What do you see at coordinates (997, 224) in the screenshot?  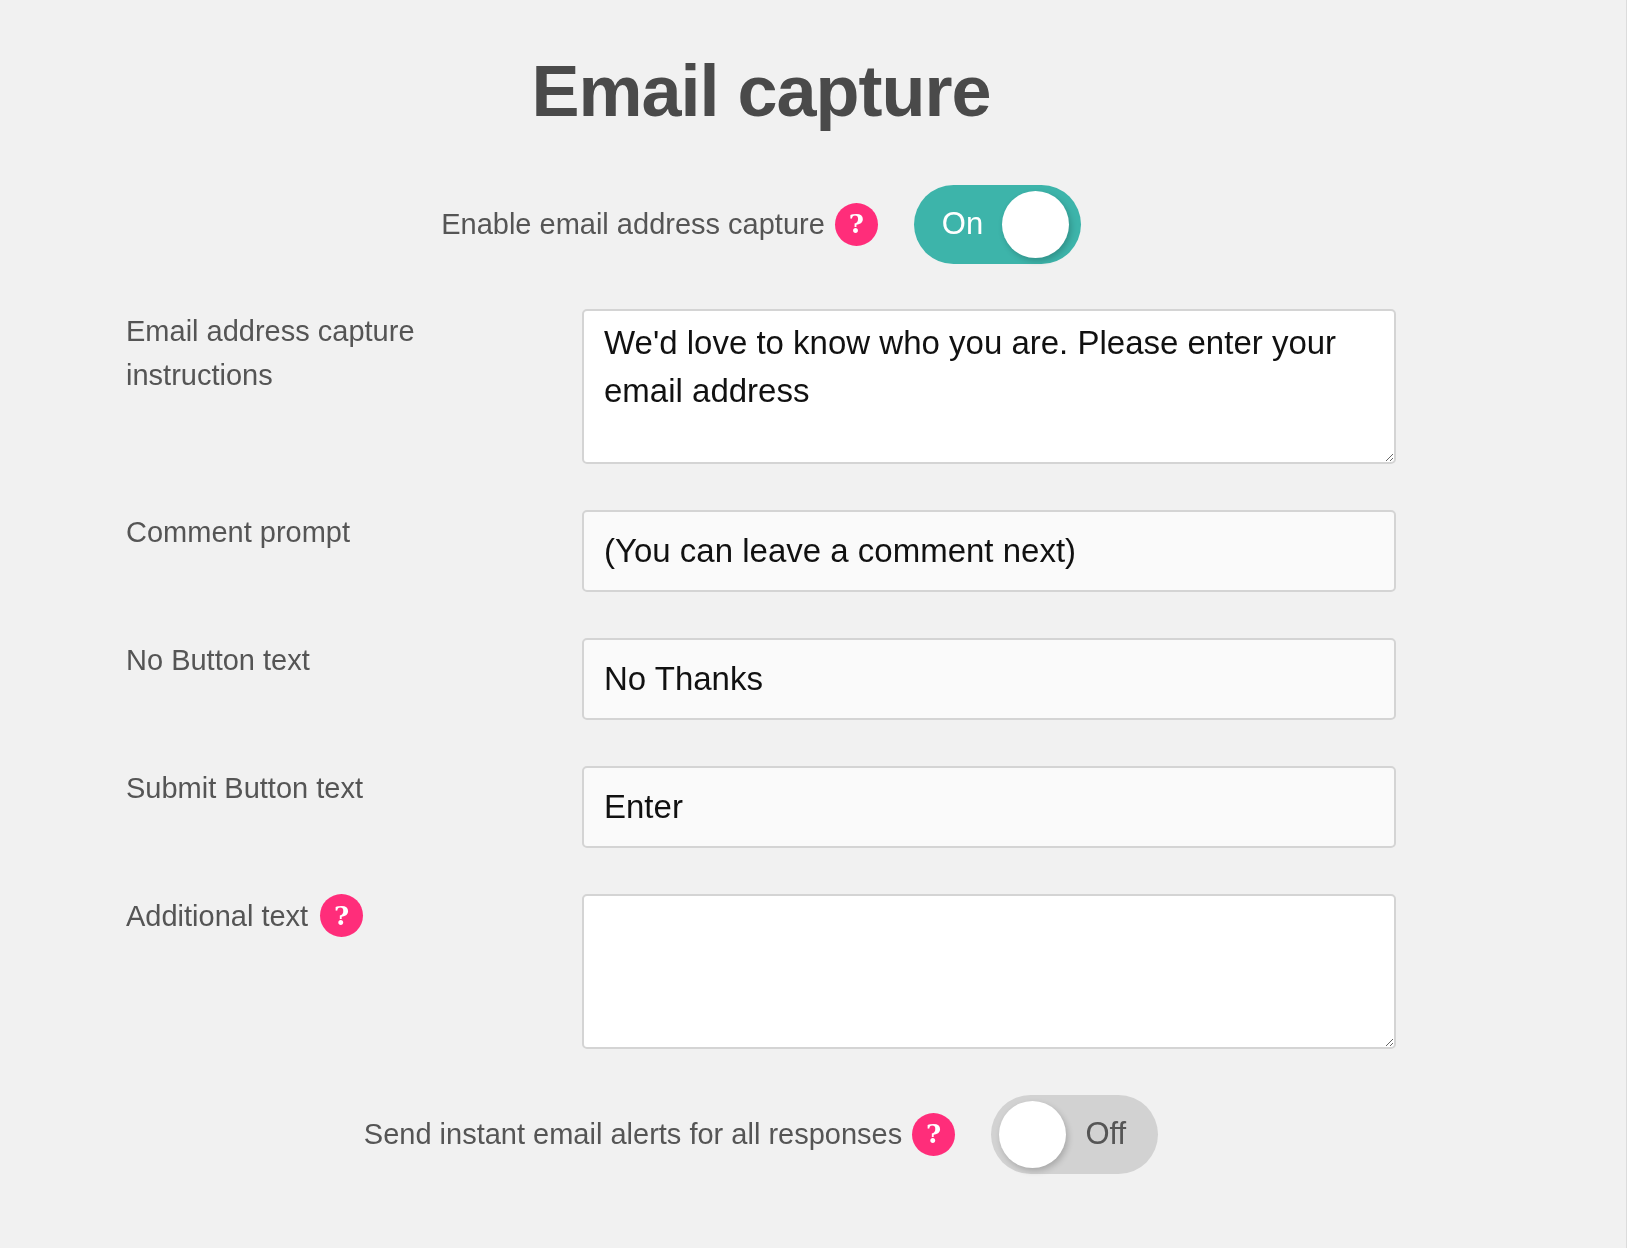 I see `toggle-switch: On` at bounding box center [997, 224].